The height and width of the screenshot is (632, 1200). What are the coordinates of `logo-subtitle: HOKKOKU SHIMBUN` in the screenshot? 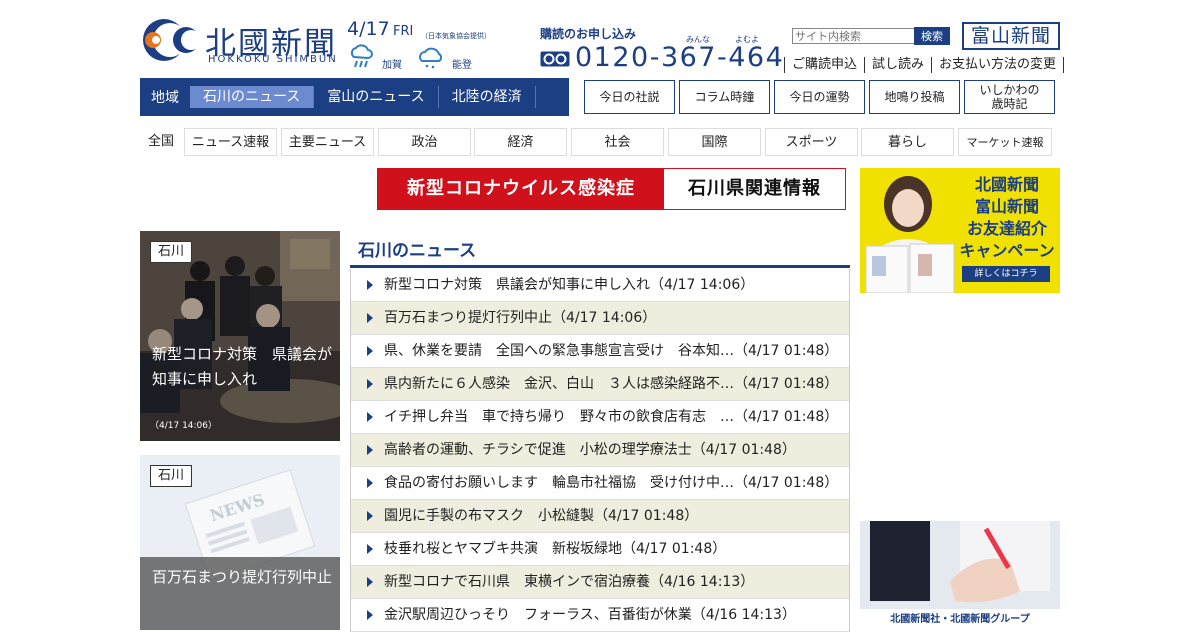 It's located at (273, 59).